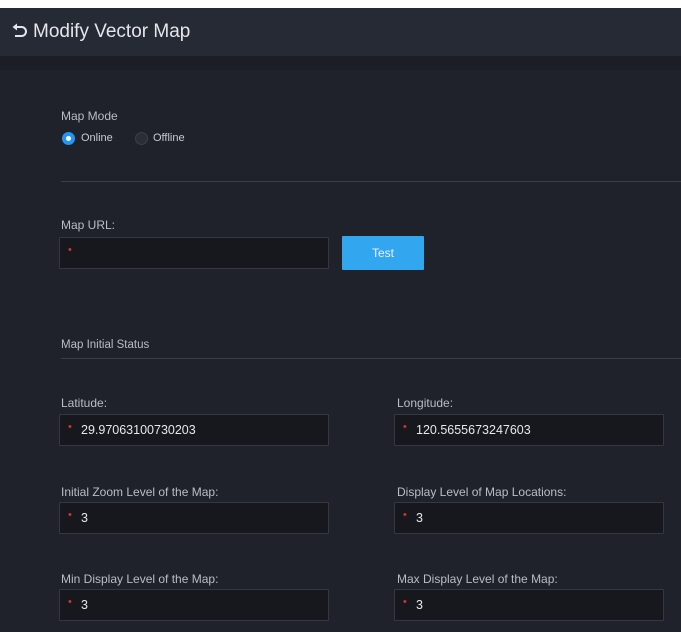 The image size is (681, 632). Describe the element at coordinates (141, 138) in the screenshot. I see `offline-radio` at that location.